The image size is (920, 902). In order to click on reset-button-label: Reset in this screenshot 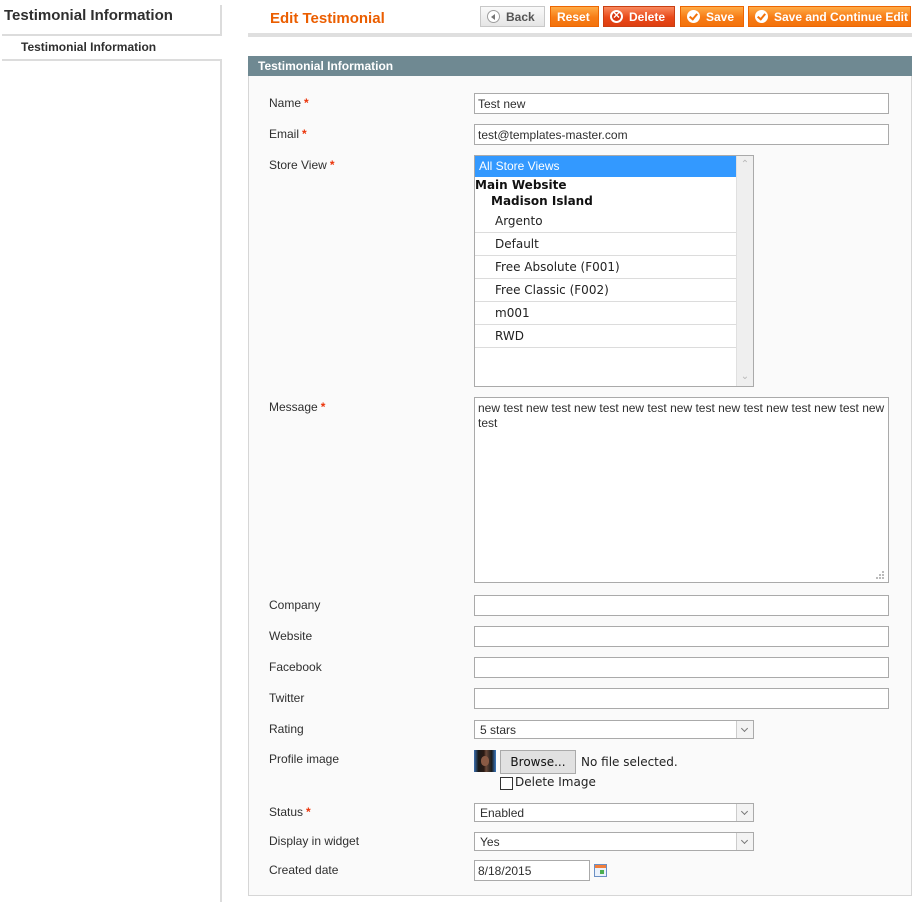, I will do `click(573, 16)`.